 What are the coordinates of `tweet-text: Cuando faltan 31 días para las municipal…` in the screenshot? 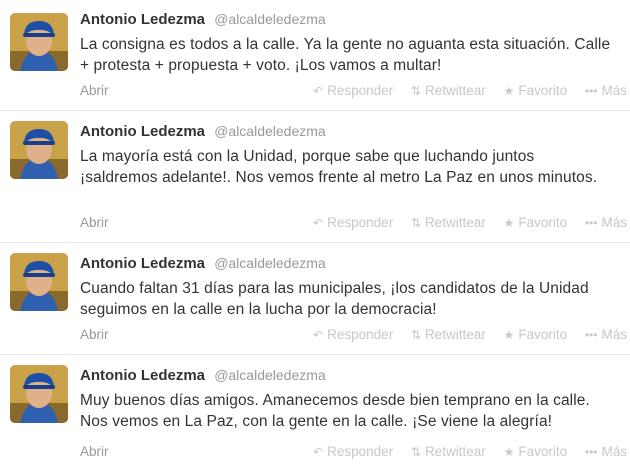 It's located at (334, 299).